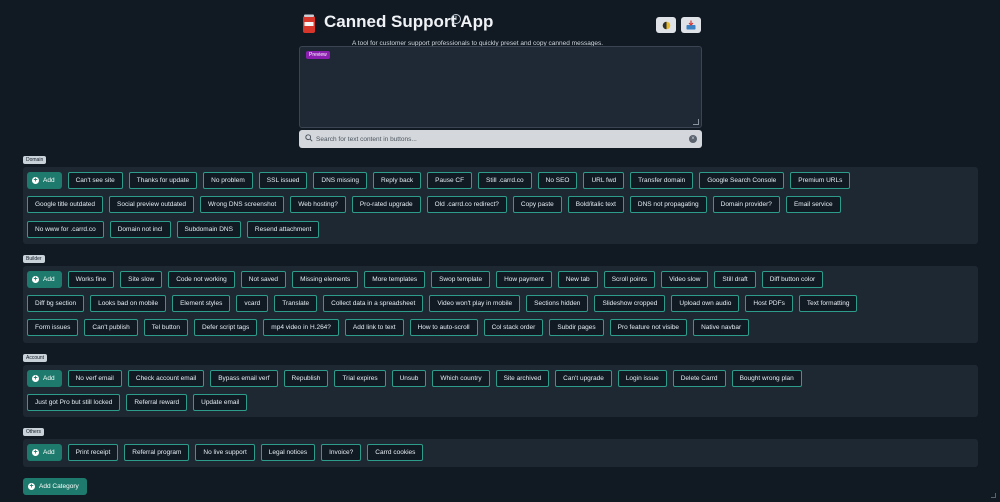 The image size is (1000, 502). I want to click on canned-message-button: More templates, so click(395, 279).